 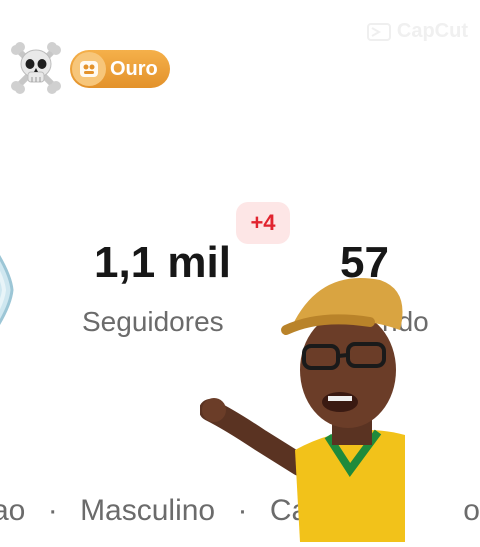 I want to click on new-followers-badge: +4, so click(x=263, y=223).